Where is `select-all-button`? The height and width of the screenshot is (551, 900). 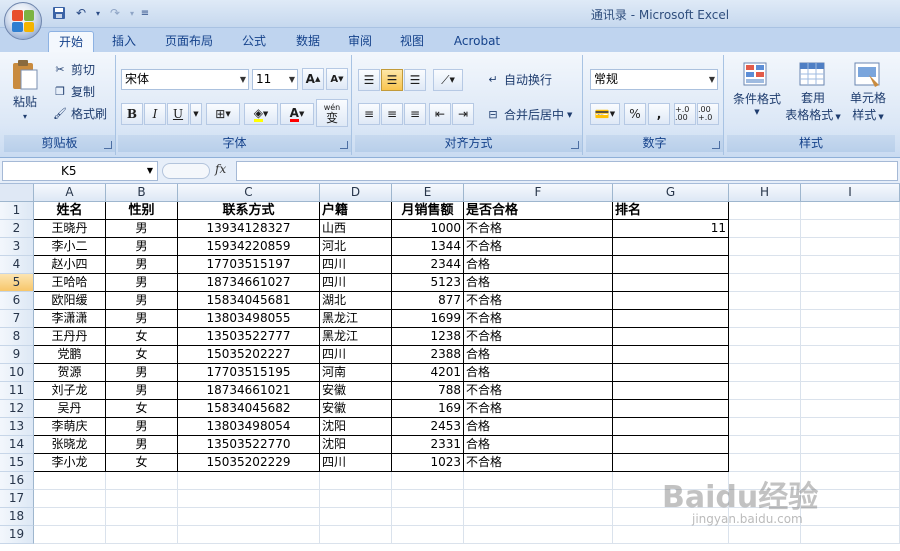 select-all-button is located at coordinates (17, 193).